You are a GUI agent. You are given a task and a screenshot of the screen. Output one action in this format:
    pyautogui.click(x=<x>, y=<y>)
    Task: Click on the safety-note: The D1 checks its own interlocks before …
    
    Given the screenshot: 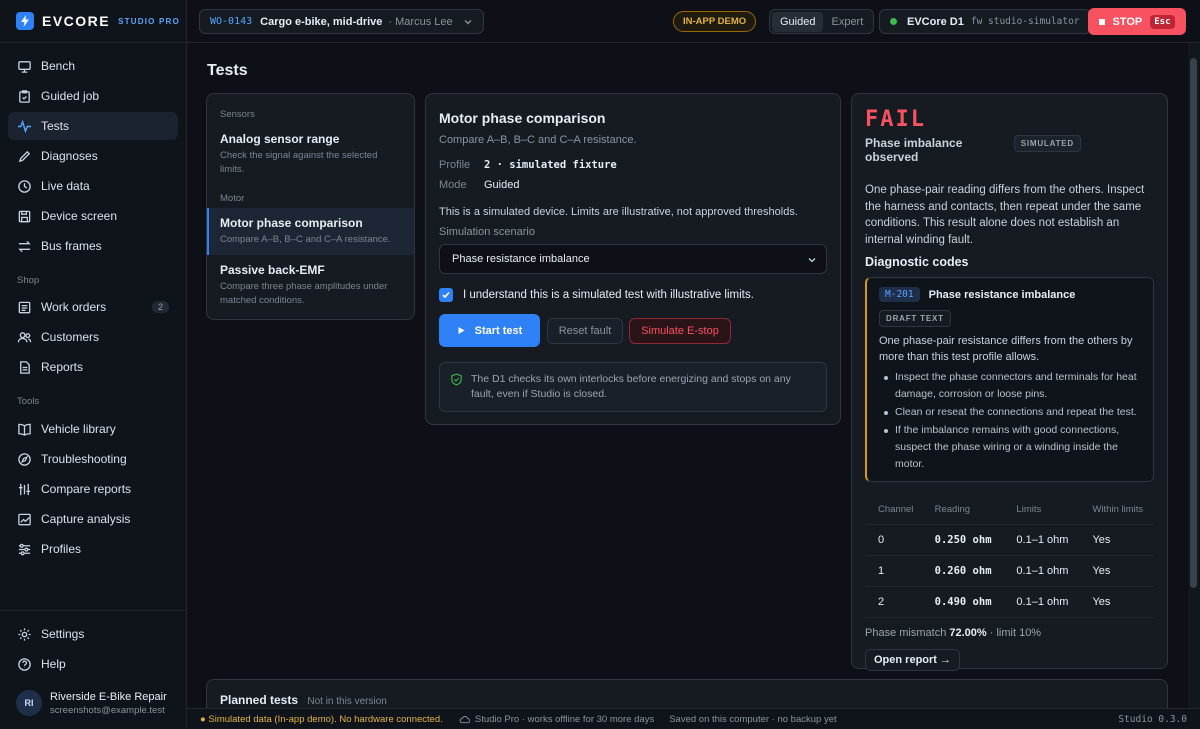 What is the action you would take?
    pyautogui.click(x=633, y=387)
    